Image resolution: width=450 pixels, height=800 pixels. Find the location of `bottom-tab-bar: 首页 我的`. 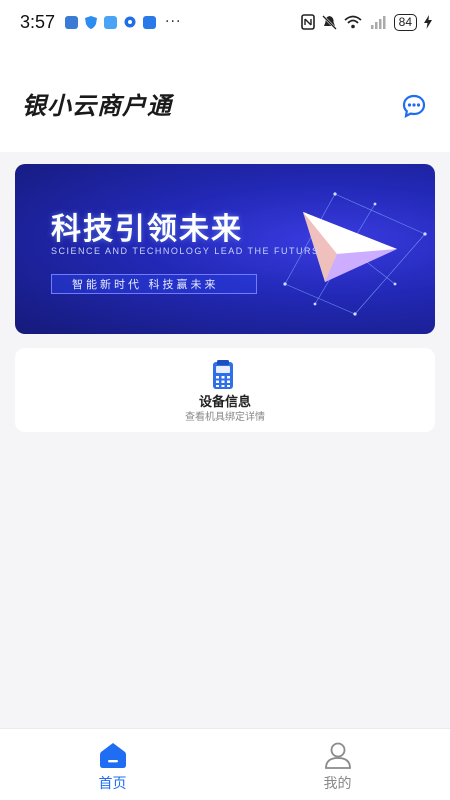

bottom-tab-bar: 首页 我的 is located at coordinates (225, 764).